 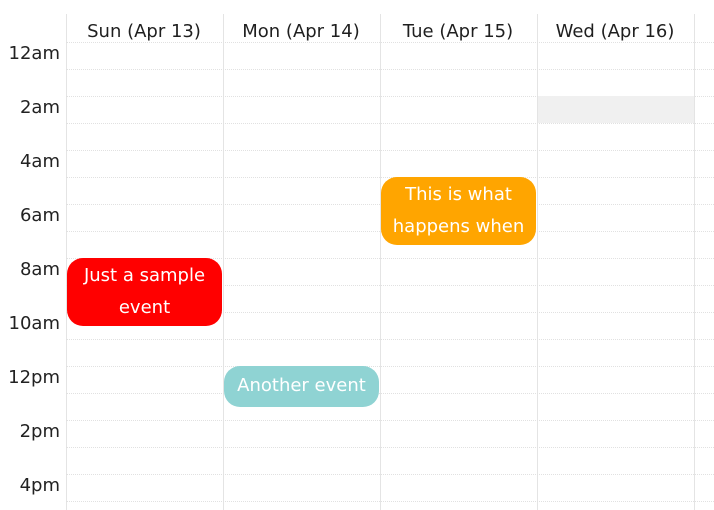 What do you see at coordinates (39, 161) in the screenshot?
I see `time-label: 4am` at bounding box center [39, 161].